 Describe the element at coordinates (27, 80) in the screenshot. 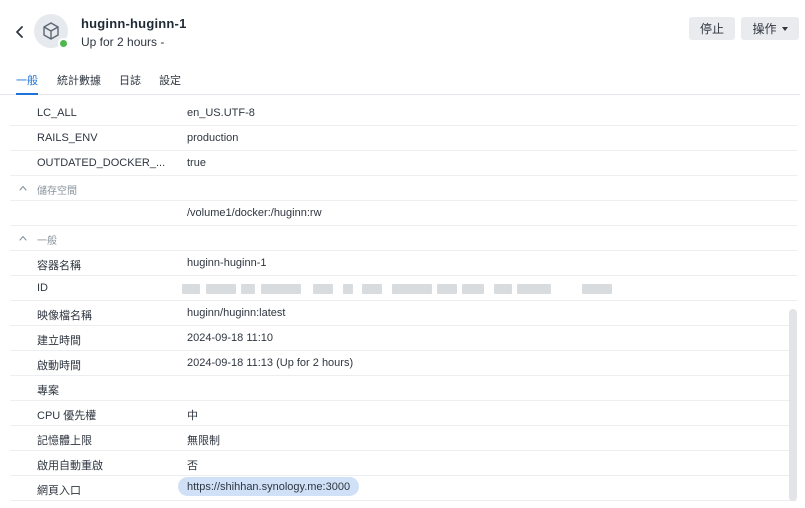

I see `tab-general: 一般` at that location.